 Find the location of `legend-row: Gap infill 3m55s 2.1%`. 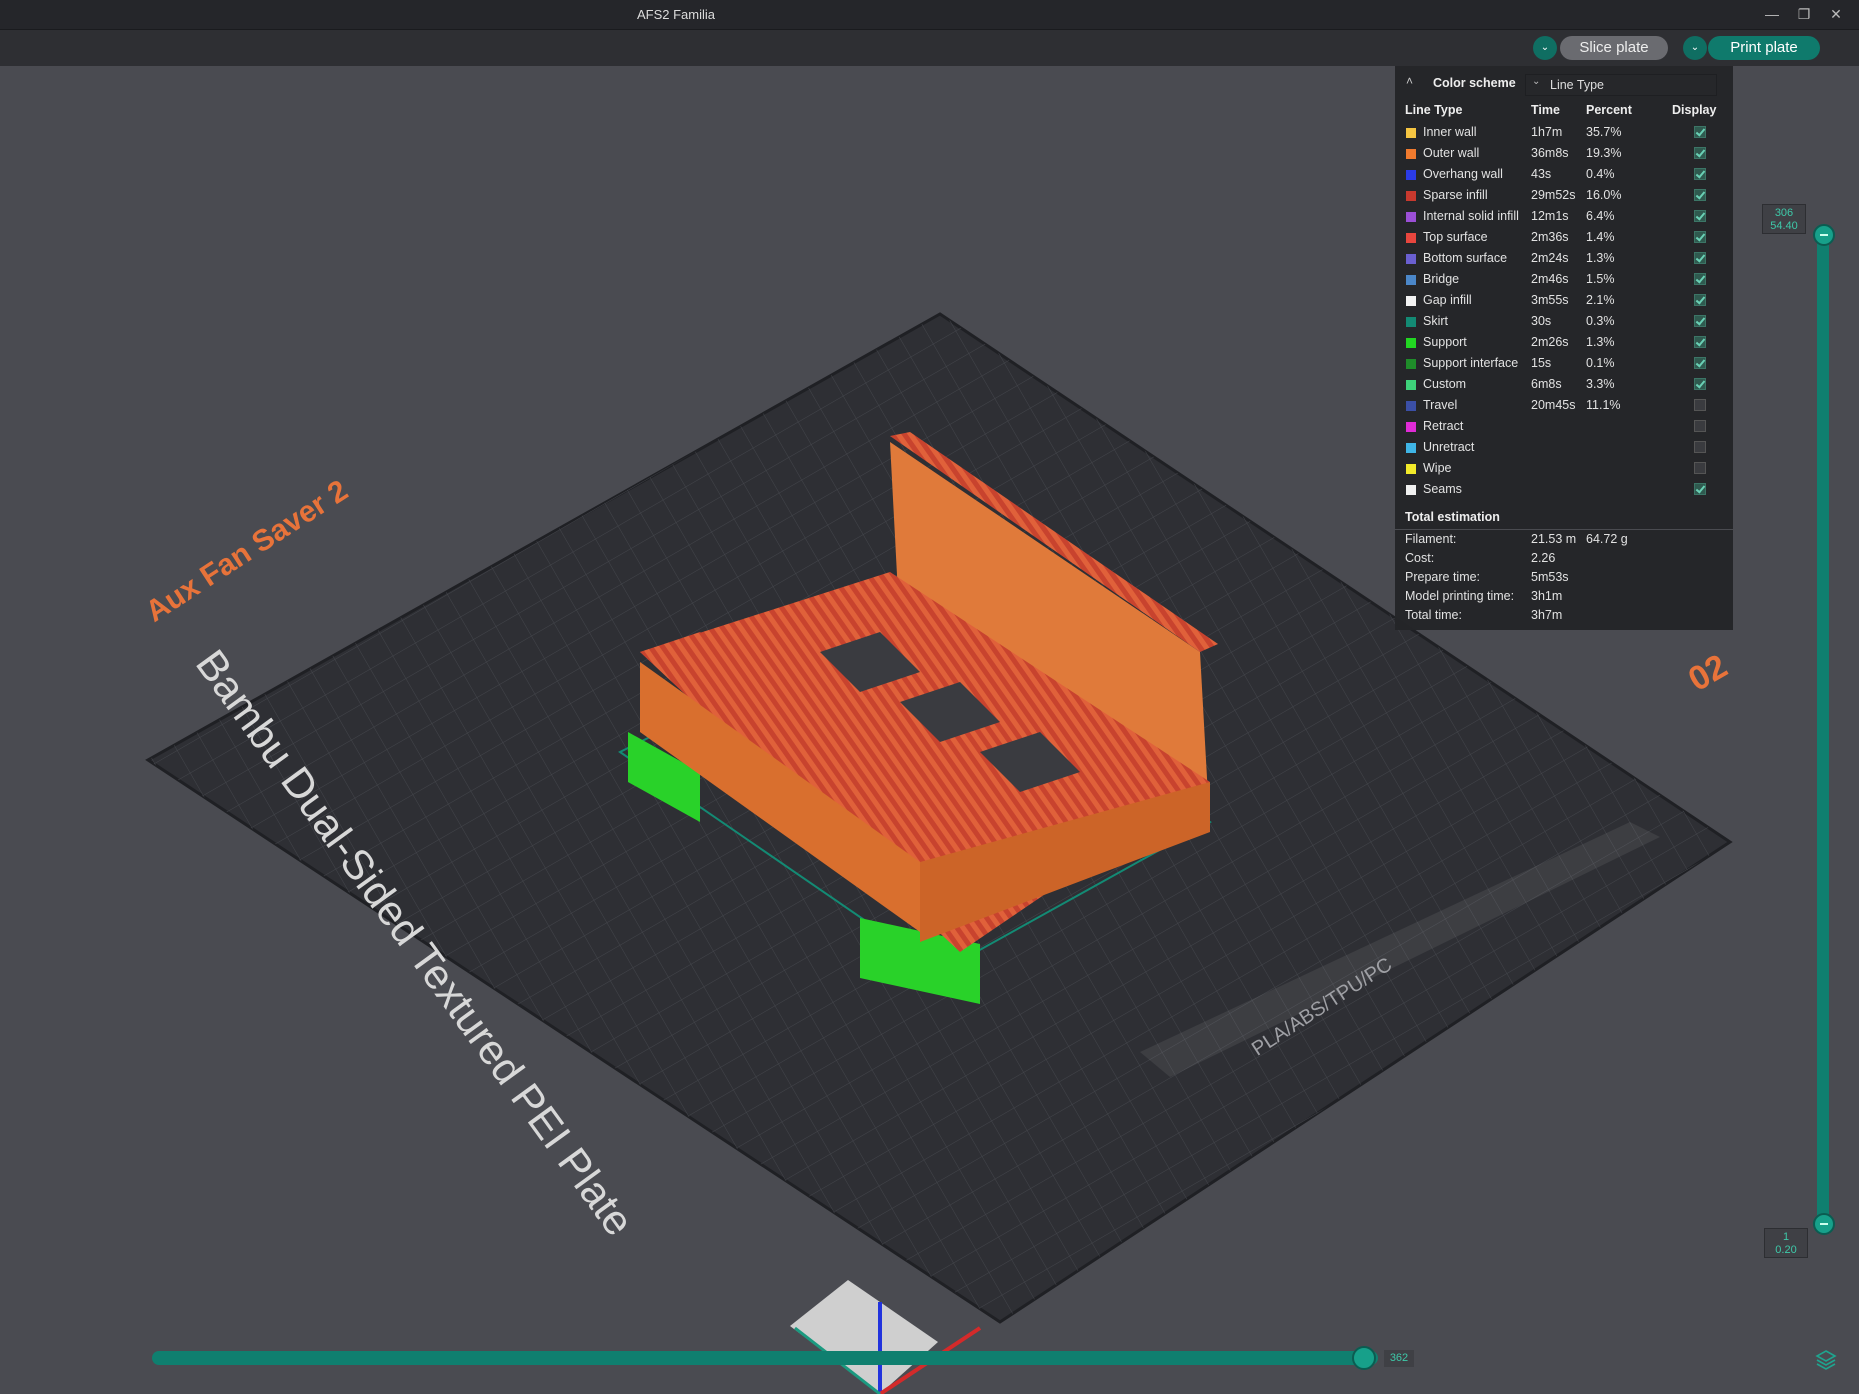

legend-row: Gap infill 3m55s 2.1% is located at coordinates (1564, 300).